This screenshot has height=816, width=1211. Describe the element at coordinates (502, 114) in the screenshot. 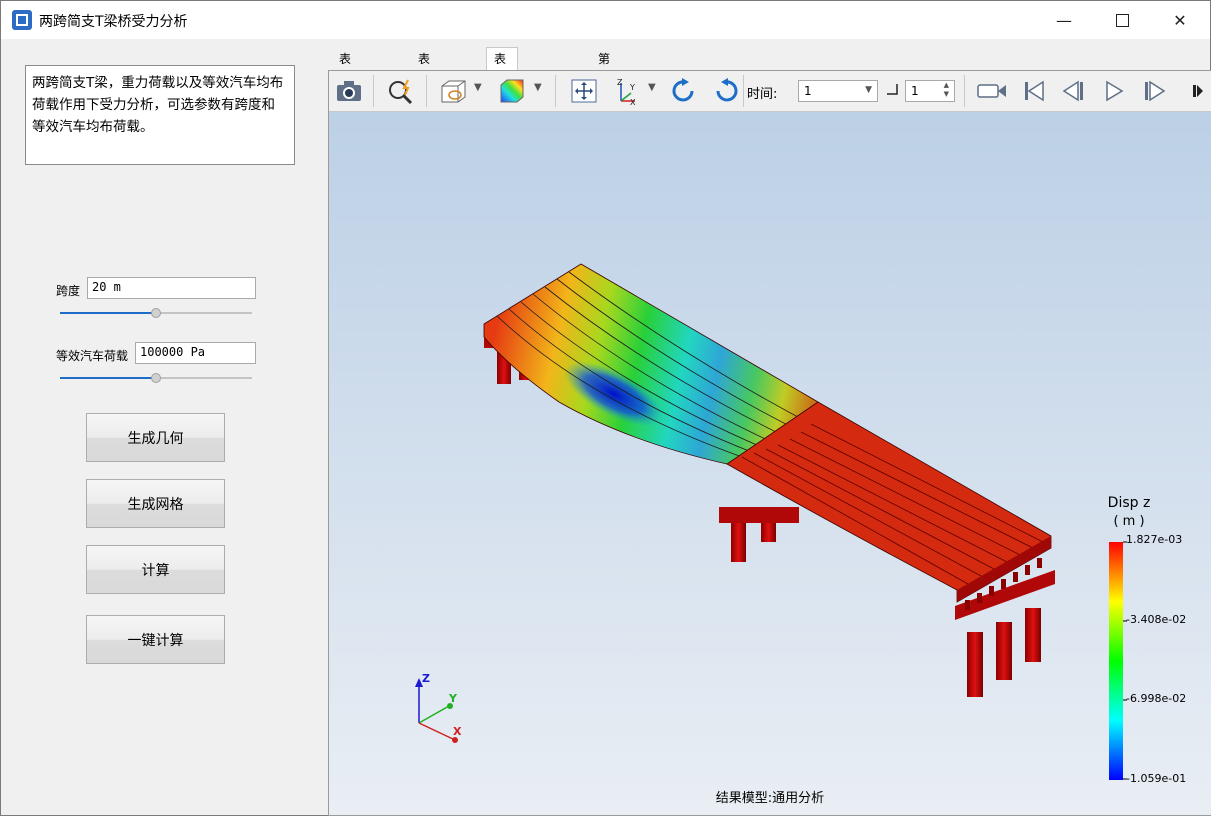

I see `tab-vertical-displacement: 表单-垂直位移` at that location.